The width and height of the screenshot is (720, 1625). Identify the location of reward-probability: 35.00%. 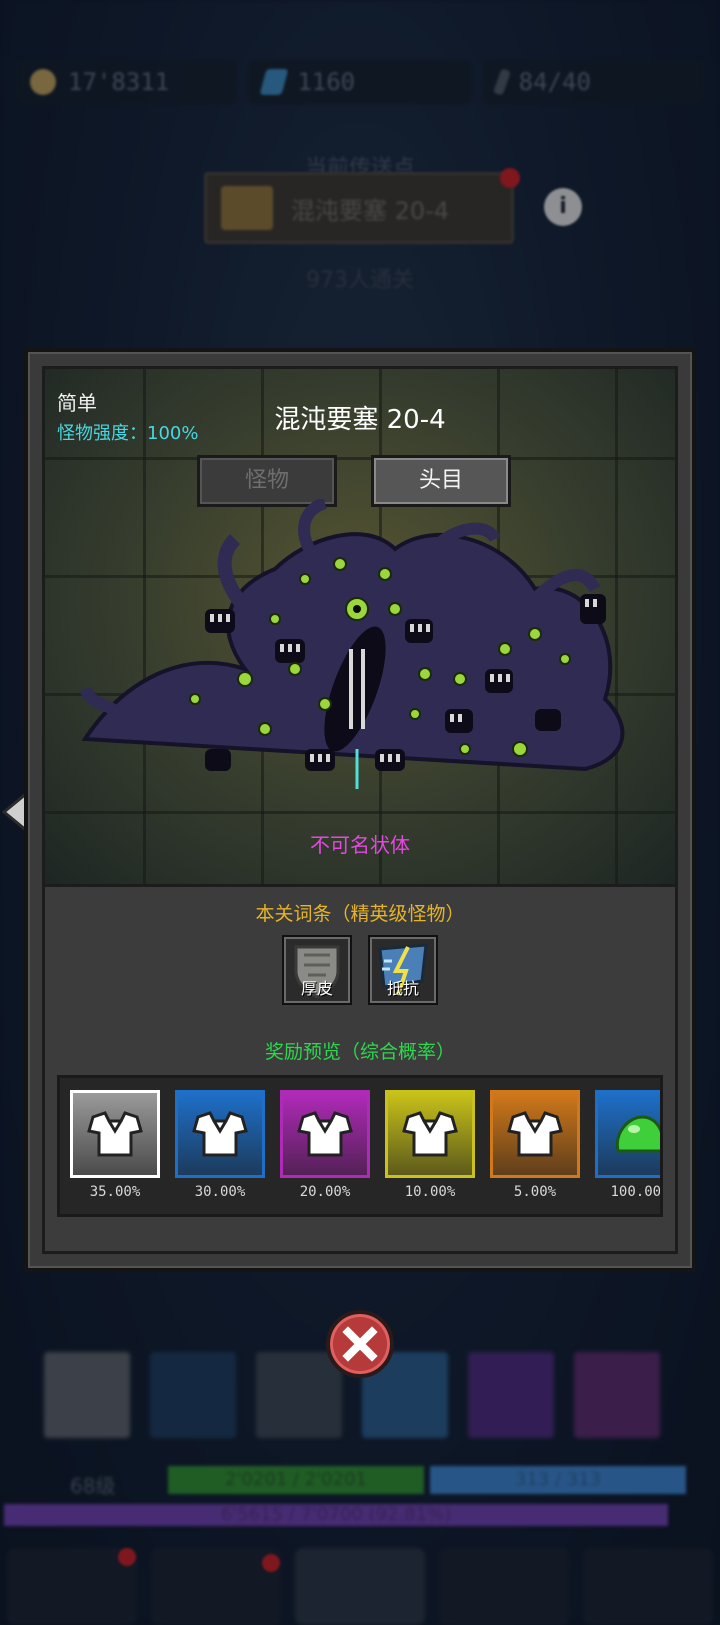
(115, 1192).